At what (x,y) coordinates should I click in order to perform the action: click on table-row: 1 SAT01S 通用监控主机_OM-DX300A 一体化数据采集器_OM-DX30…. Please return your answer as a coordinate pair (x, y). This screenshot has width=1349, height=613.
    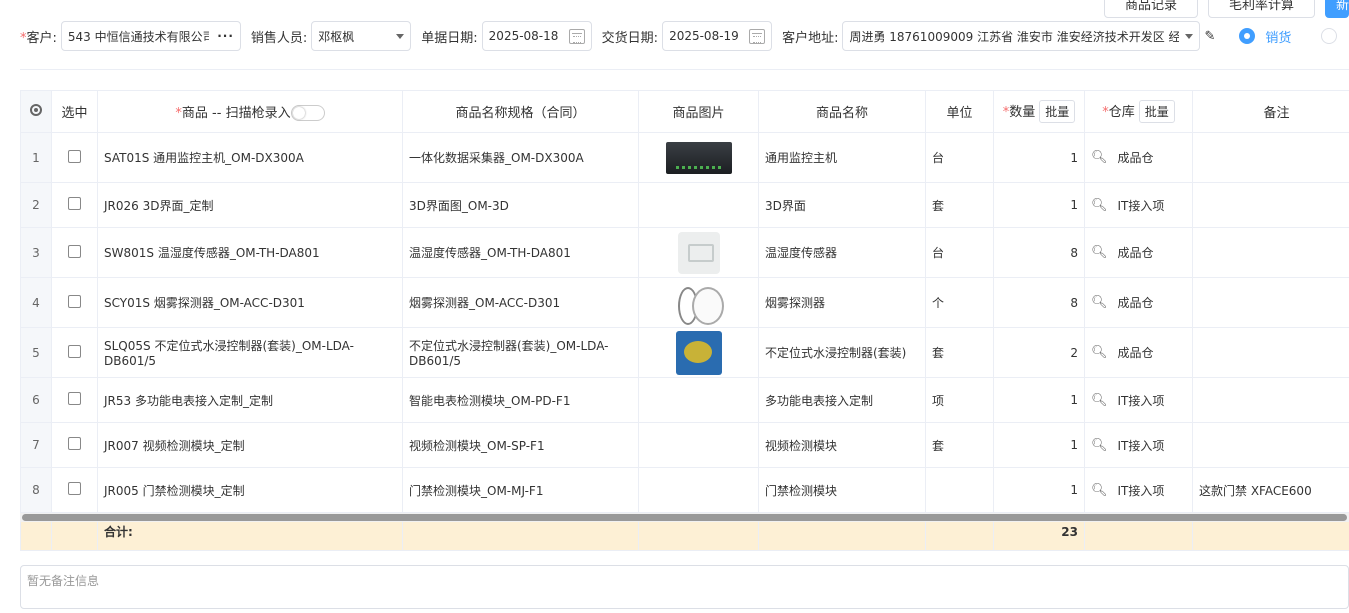
    Looking at the image, I should click on (684, 157).